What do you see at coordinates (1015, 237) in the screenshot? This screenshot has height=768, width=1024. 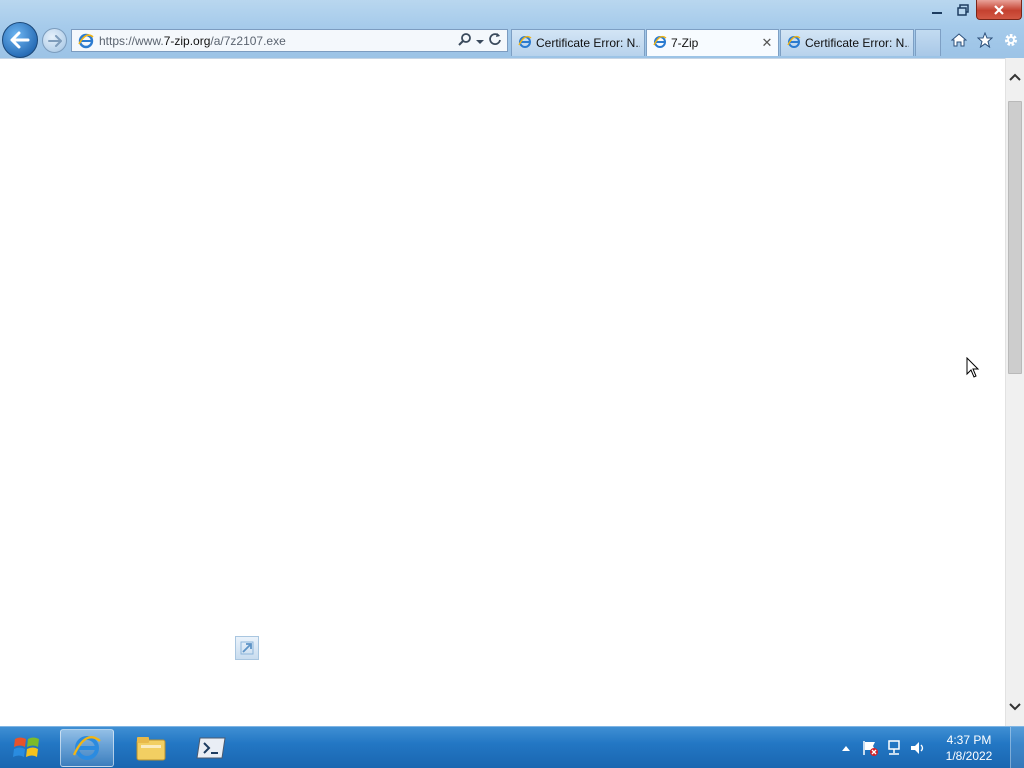 I see `scrollbar-thumb` at bounding box center [1015, 237].